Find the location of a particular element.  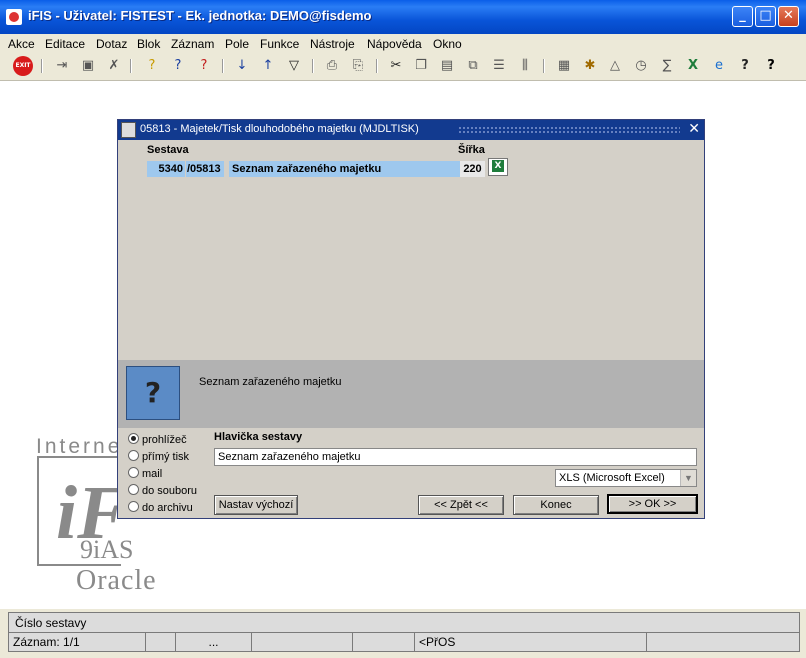

sum-icon: ∑ is located at coordinates (667, 66).